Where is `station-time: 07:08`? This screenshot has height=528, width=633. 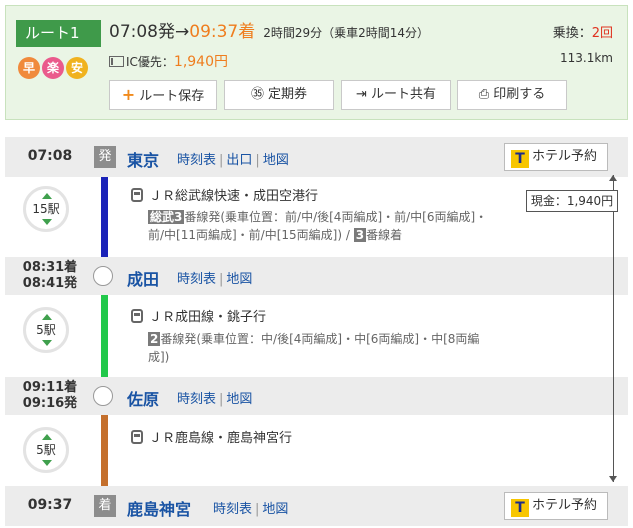
station-time: 07:08 is located at coordinates (50, 156).